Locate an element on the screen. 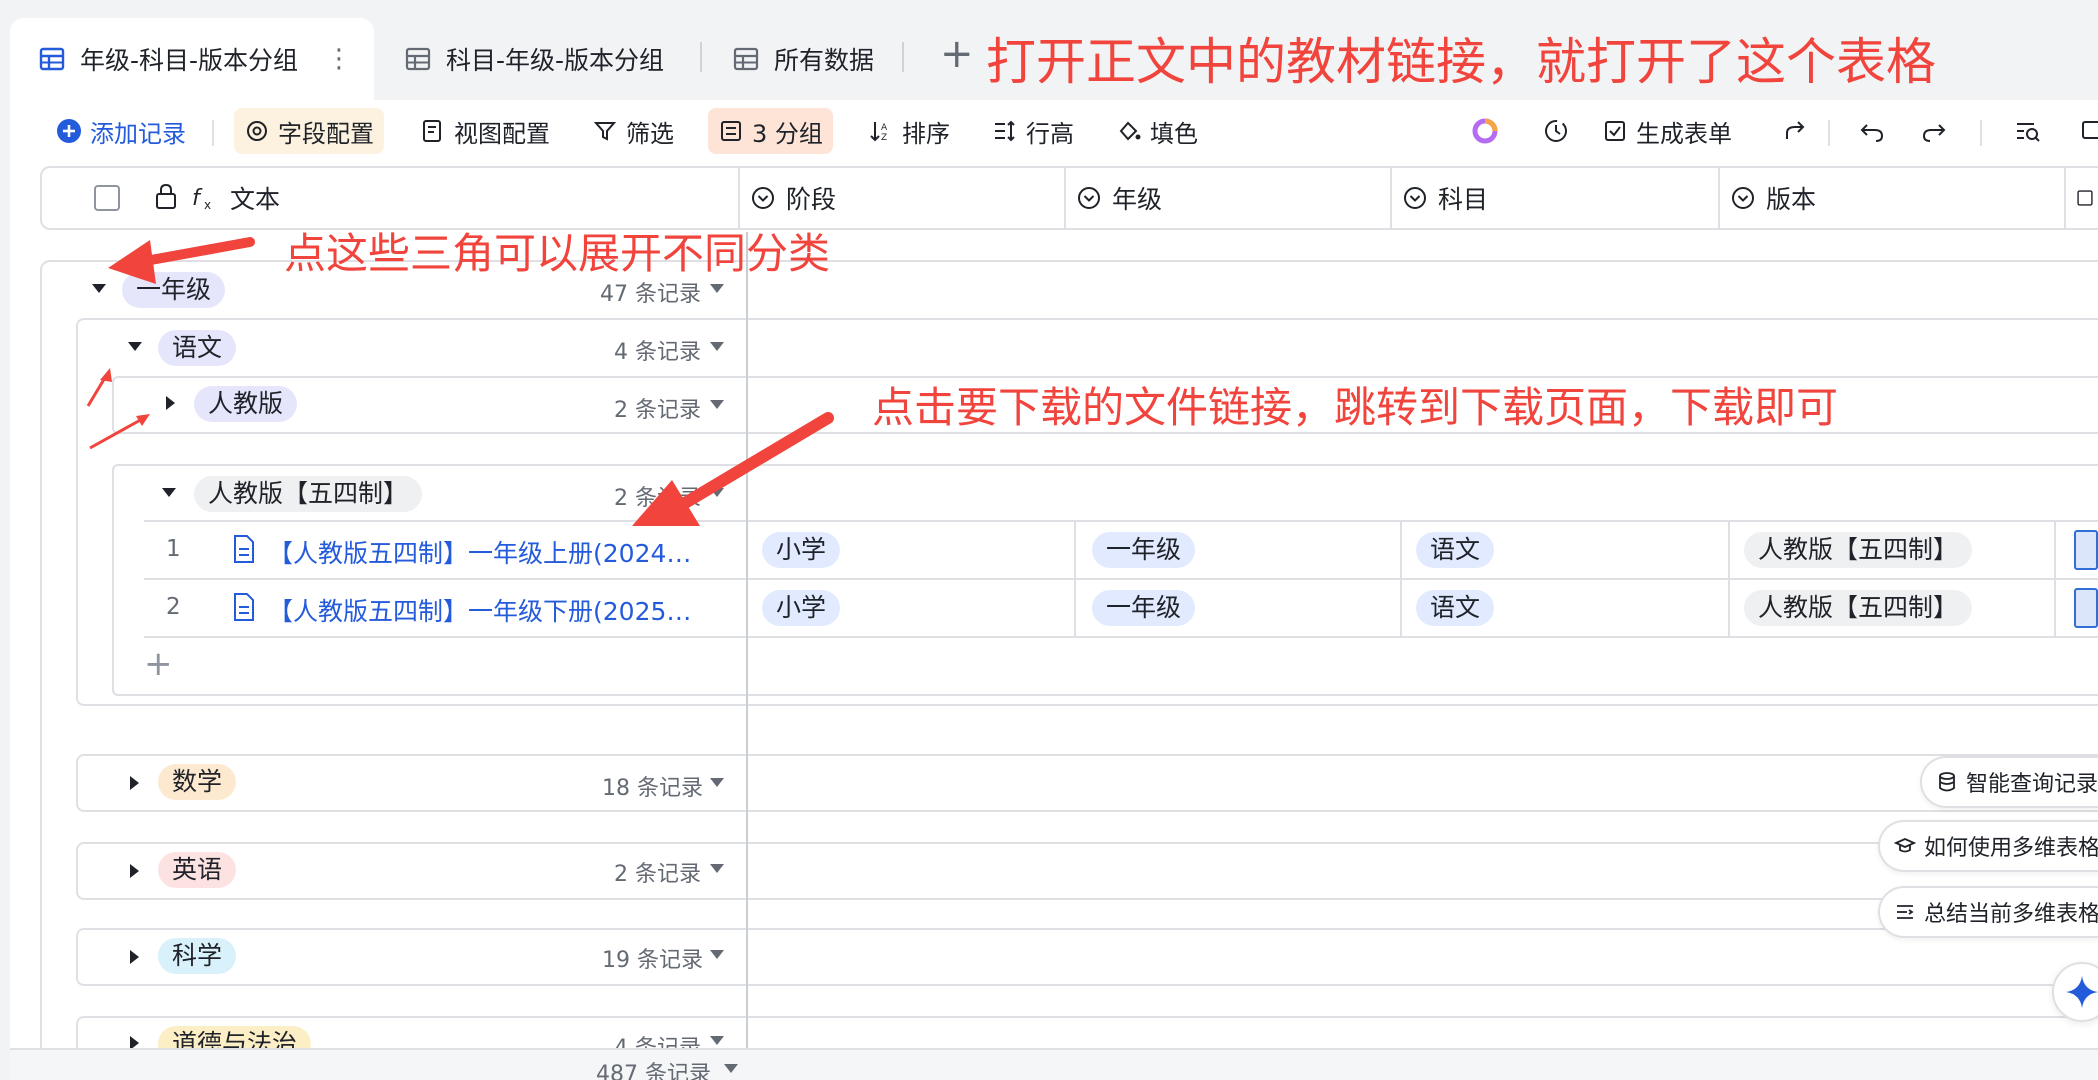 The image size is (2098, 1080). undo-button is located at coordinates (1876, 131).